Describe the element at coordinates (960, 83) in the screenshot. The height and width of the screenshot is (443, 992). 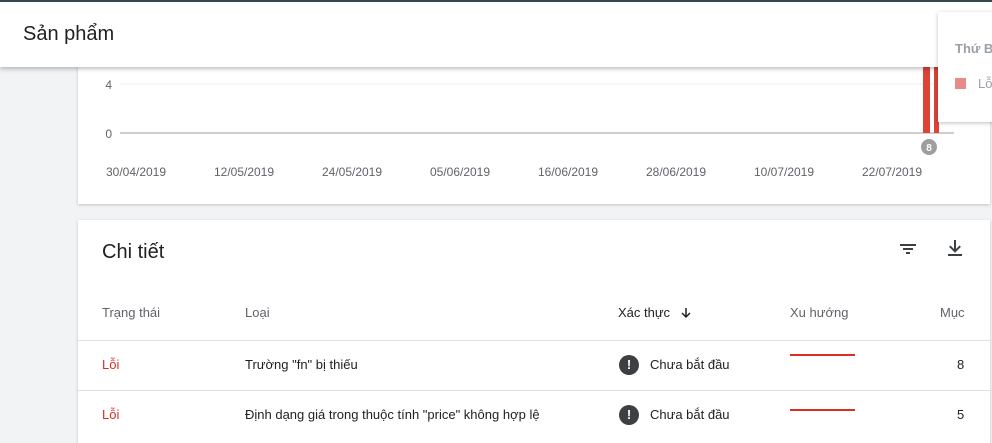
I see `legend-swatch` at that location.